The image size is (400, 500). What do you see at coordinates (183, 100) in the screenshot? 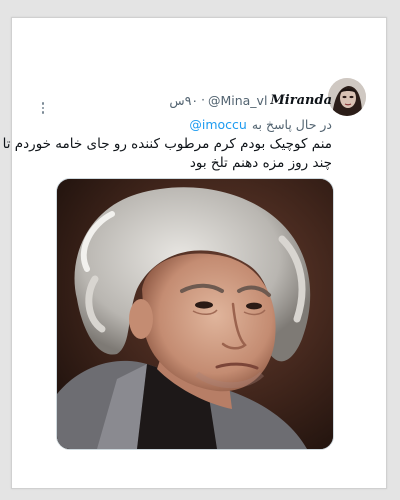
I see `tweet-time: ۹۰س` at bounding box center [183, 100].